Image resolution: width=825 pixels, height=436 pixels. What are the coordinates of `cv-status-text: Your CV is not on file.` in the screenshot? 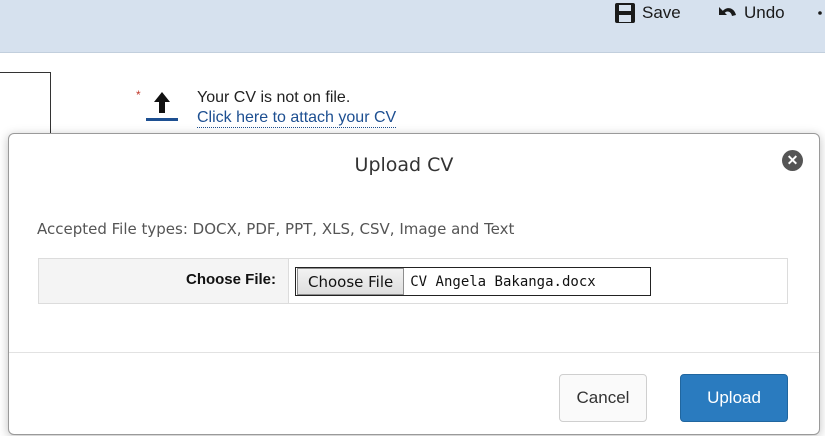 It's located at (274, 97).